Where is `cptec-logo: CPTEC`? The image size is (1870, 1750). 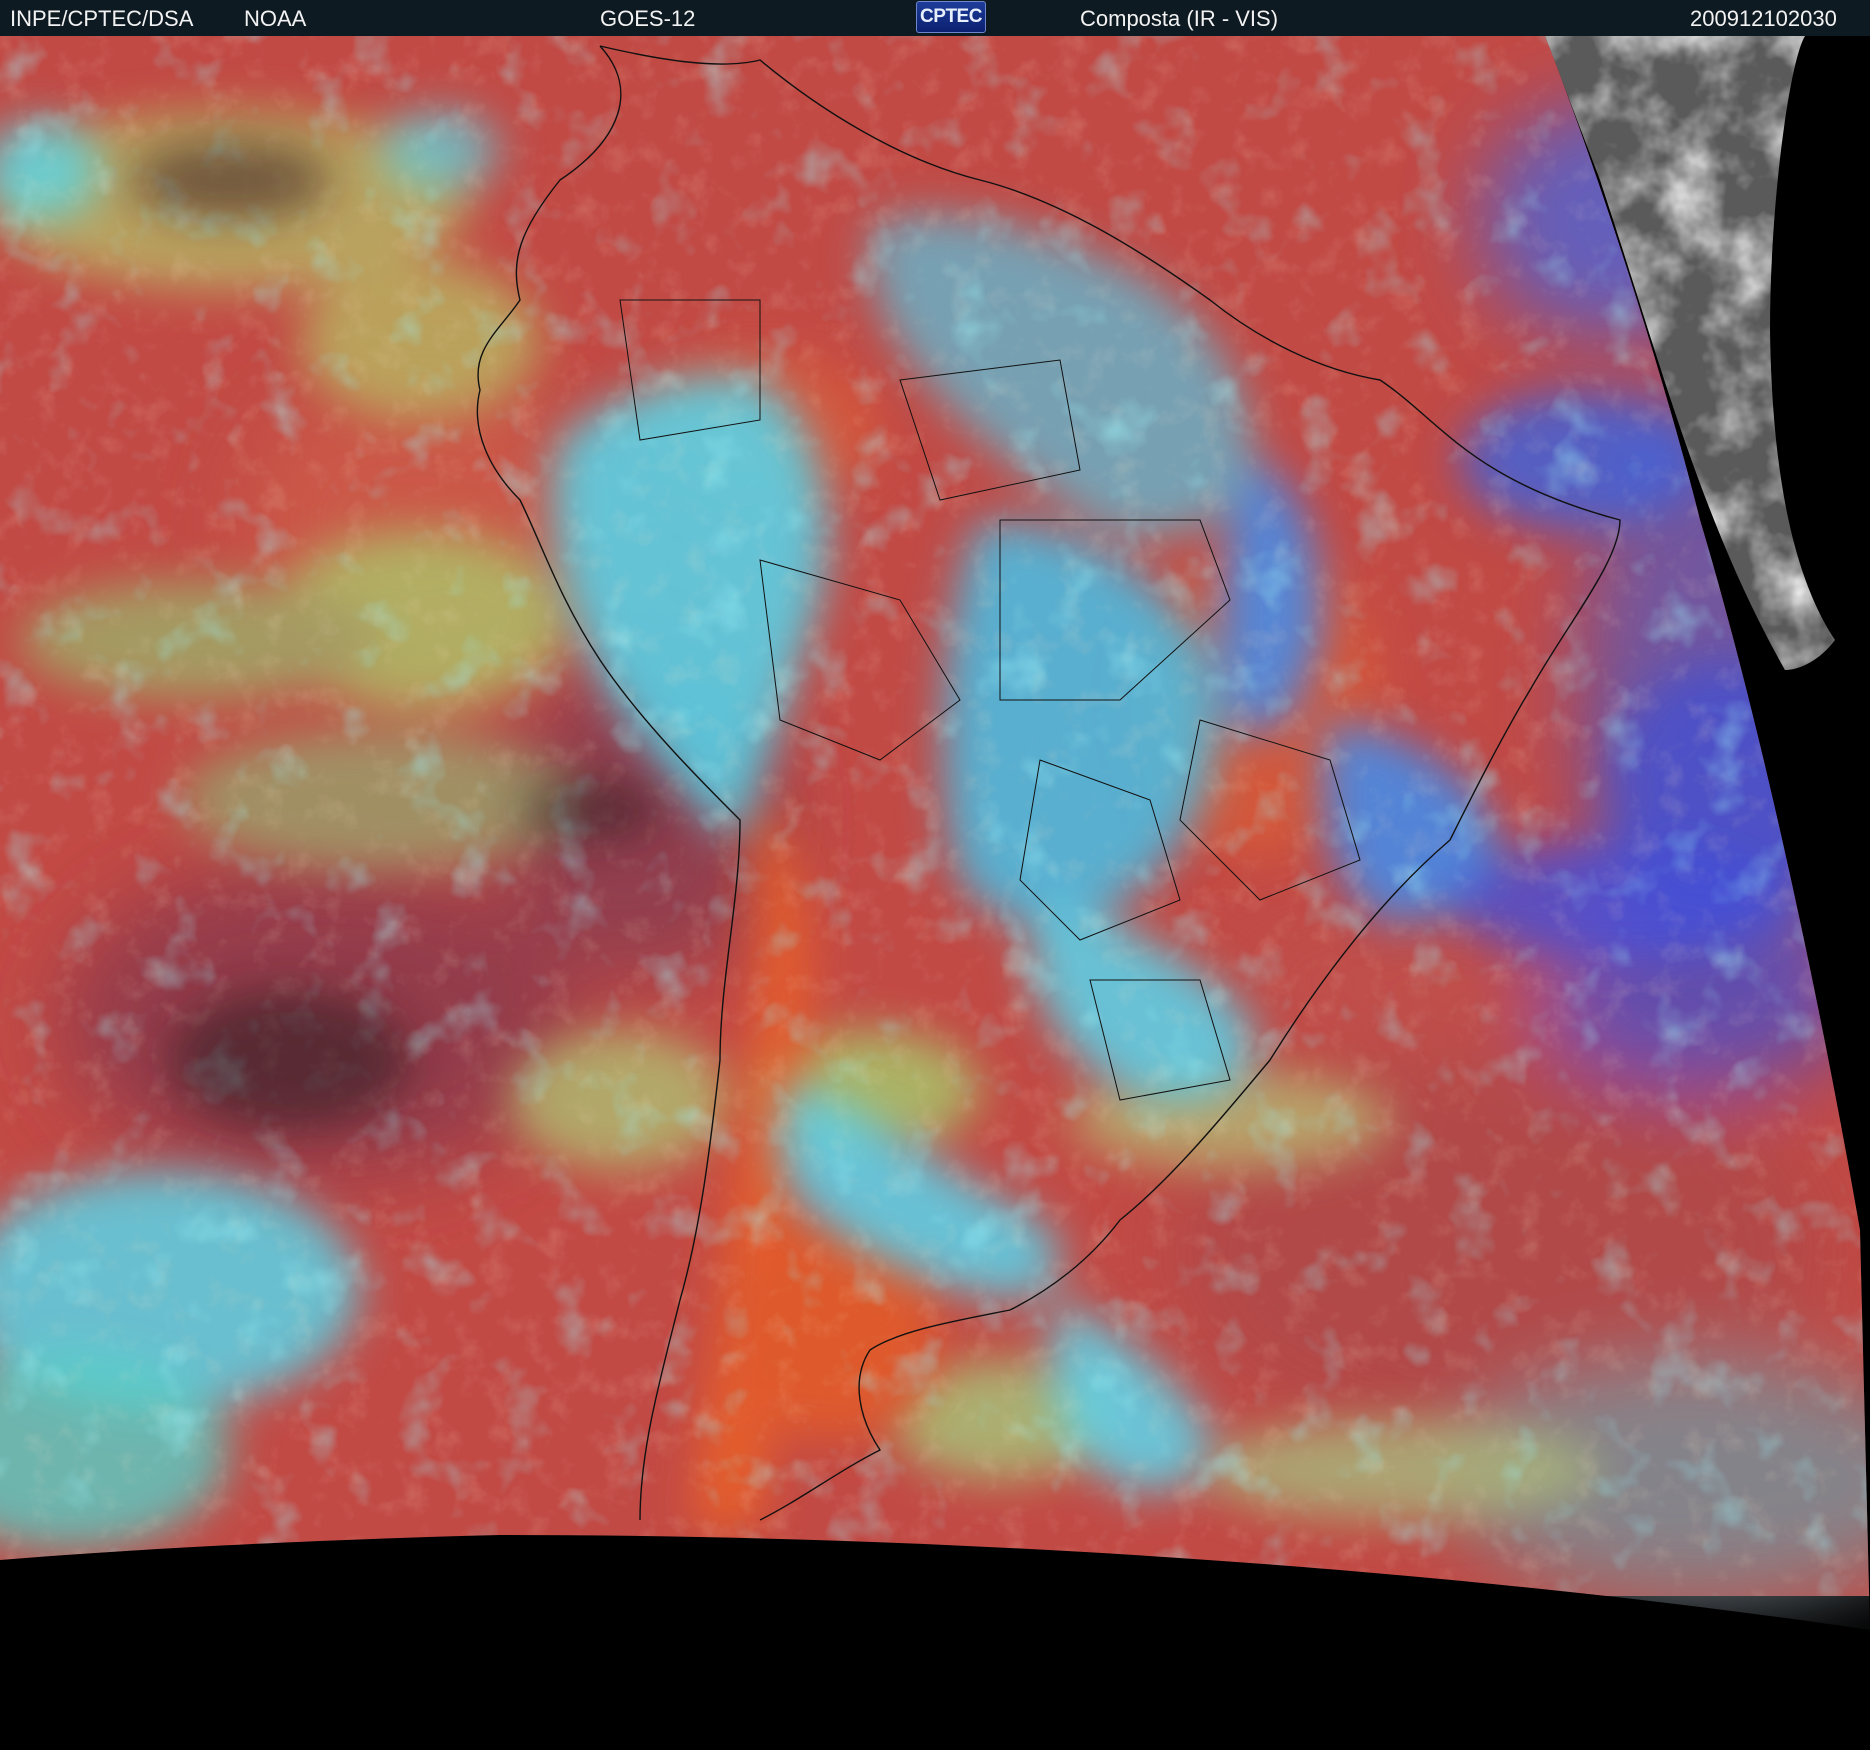 cptec-logo: CPTEC is located at coordinates (951, 17).